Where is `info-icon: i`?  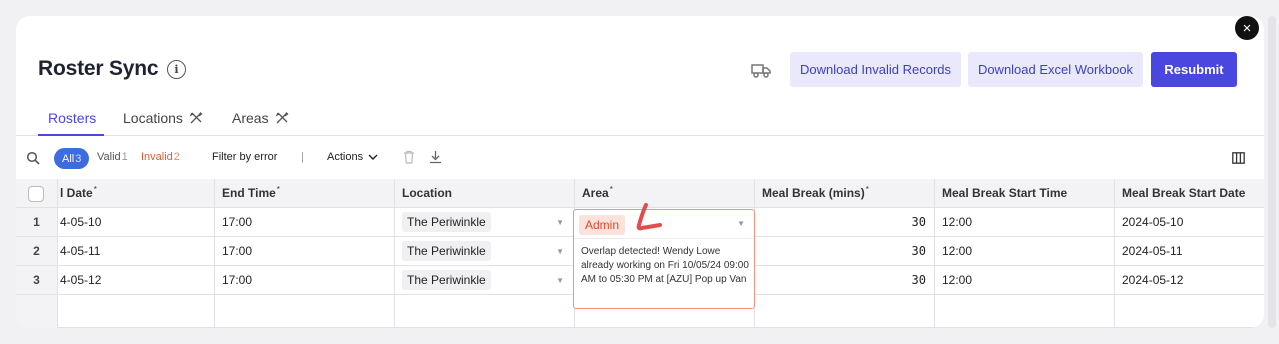
info-icon: i is located at coordinates (176, 69).